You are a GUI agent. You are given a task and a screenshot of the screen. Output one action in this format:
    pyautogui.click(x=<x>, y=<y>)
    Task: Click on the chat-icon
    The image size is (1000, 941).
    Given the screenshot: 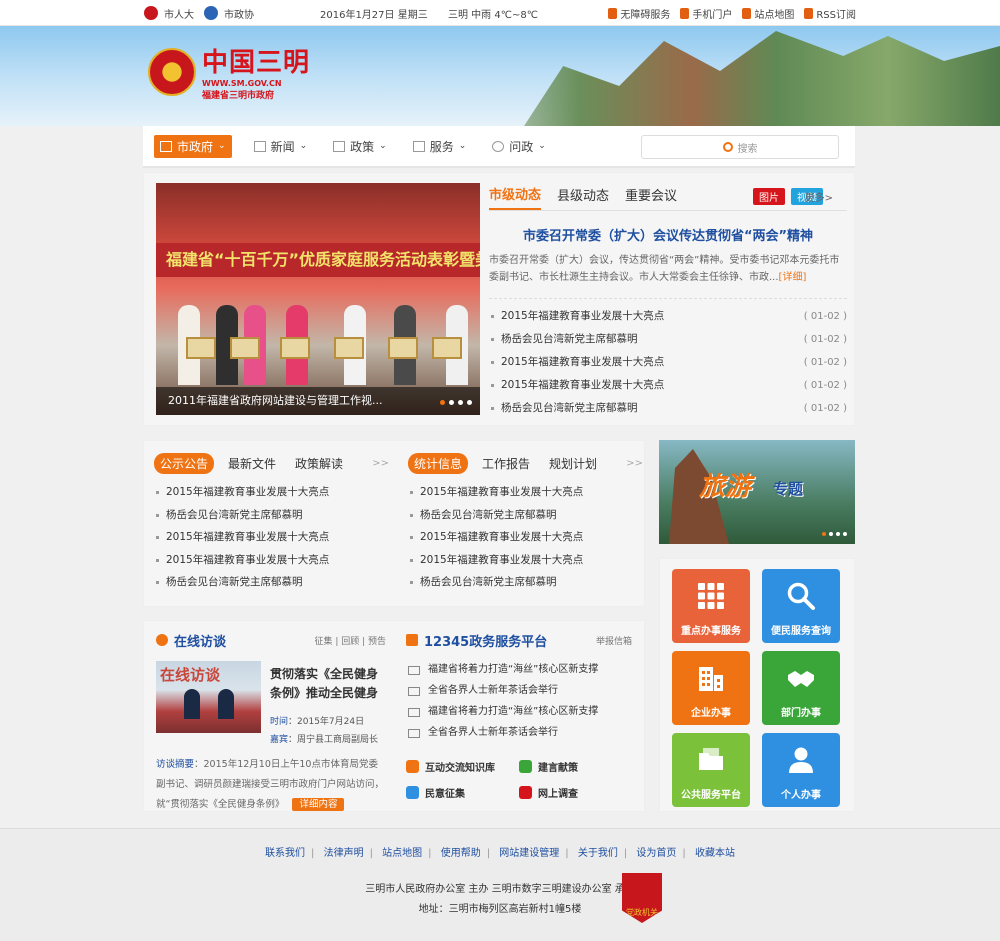 What is the action you would take?
    pyautogui.click(x=498, y=146)
    